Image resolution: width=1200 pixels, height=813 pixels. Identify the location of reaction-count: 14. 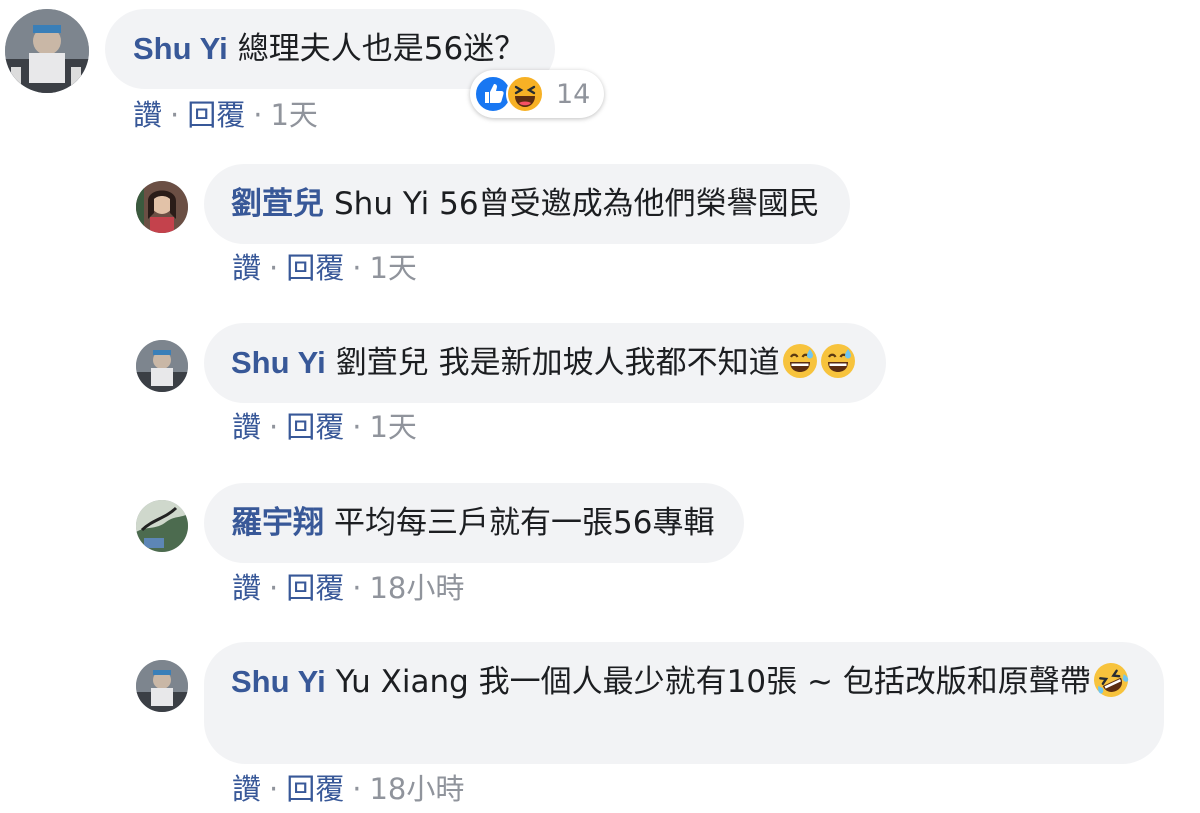
(573, 94).